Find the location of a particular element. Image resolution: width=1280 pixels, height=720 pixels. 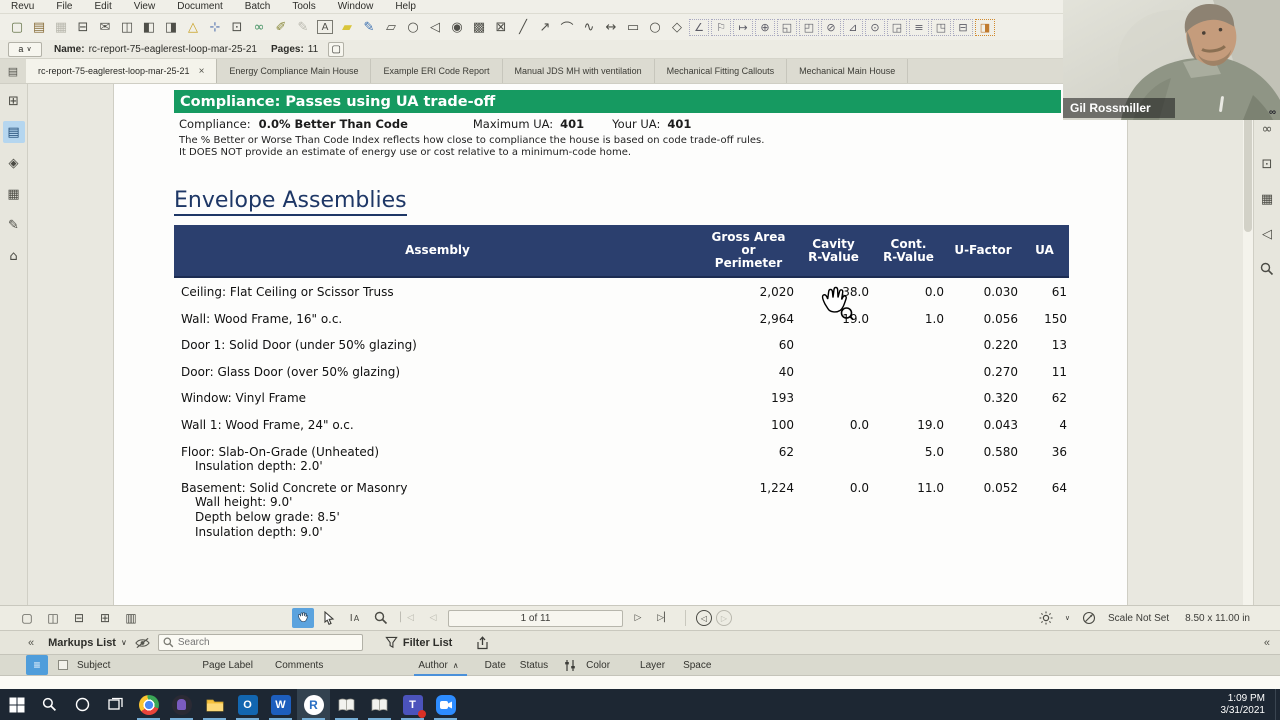

column-date: Date is located at coordinates (495, 665).